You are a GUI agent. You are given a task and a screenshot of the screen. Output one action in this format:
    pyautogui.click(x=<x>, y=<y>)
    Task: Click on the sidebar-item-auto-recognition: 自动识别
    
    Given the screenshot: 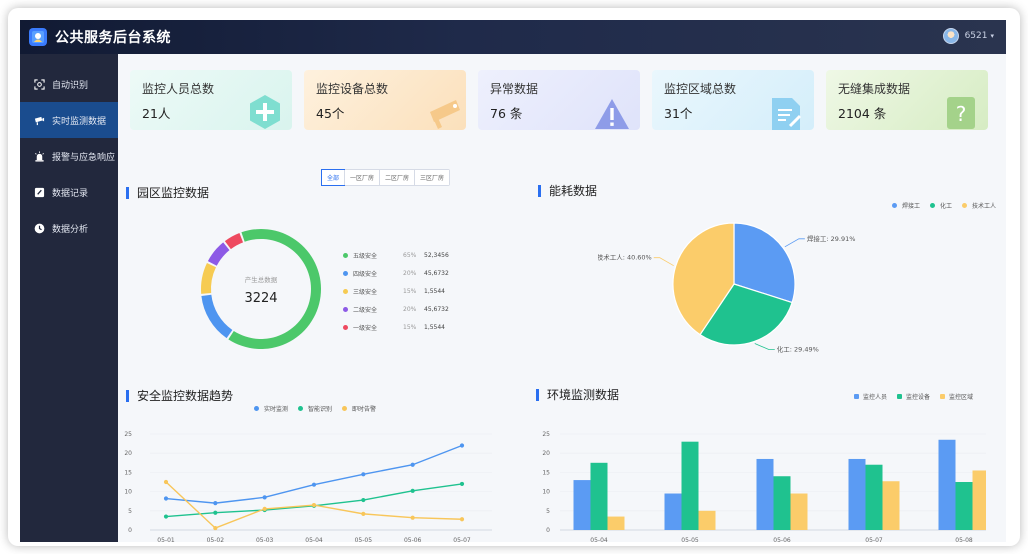 What is the action you would take?
    pyautogui.click(x=69, y=84)
    